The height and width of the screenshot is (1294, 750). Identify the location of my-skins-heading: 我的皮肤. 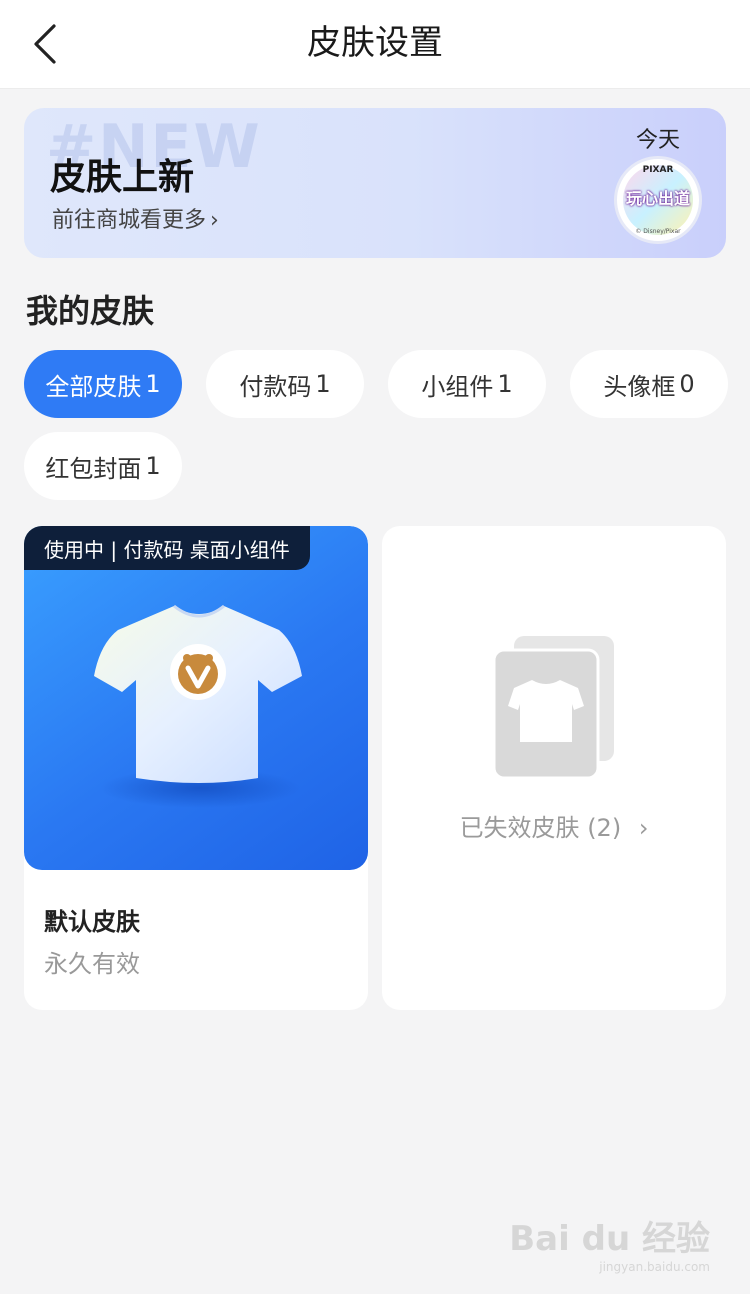
(90, 311).